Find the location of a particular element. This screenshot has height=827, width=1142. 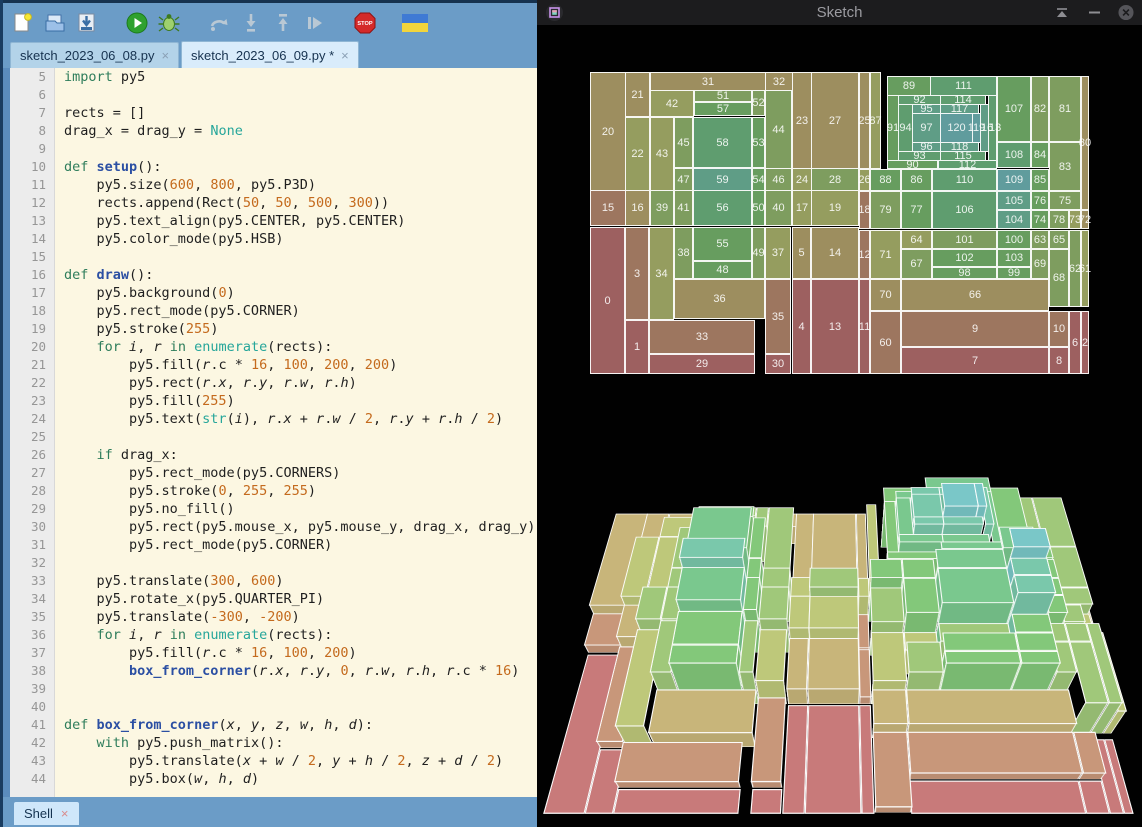

code-line: py5.fill(r.c * 16, 100, 200, 200) is located at coordinates (231, 365).